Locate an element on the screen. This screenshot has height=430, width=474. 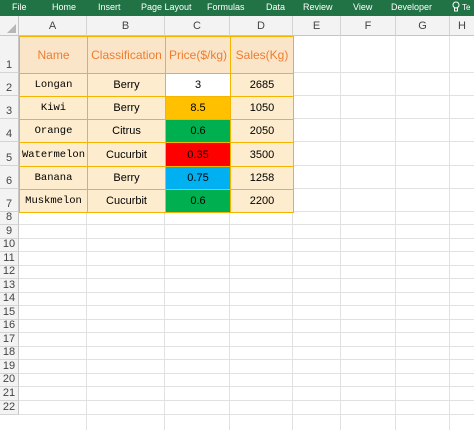
tab-developer: Developer is located at coordinates (411, 7).